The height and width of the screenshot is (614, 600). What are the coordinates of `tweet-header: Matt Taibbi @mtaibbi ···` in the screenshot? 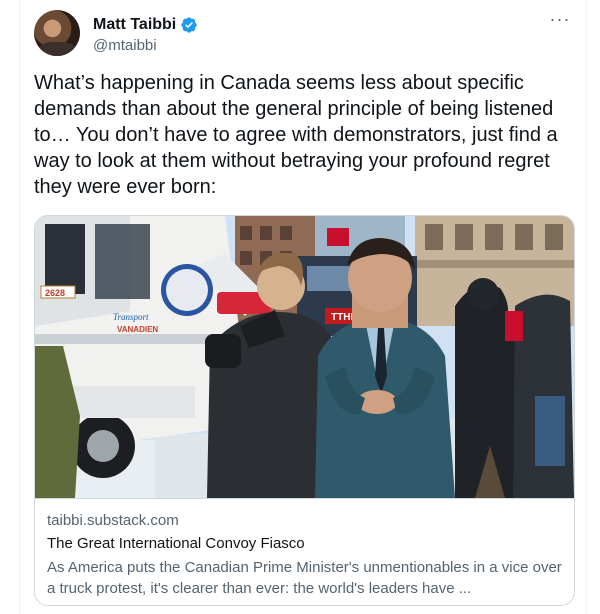 It's located at (304, 34).